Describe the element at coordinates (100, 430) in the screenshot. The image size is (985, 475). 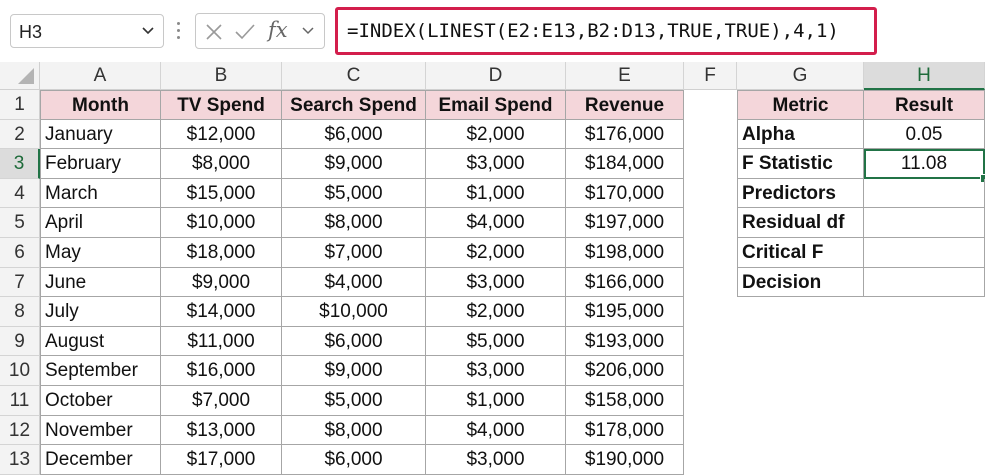
I see `table-cell: November` at that location.